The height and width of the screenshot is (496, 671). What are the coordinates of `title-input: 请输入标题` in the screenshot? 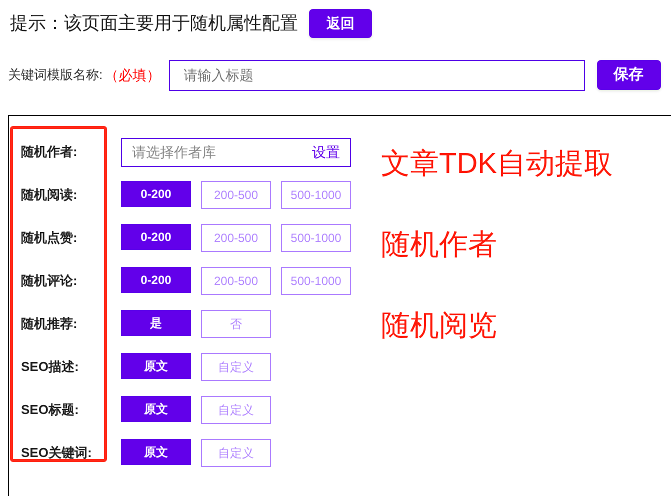 It's located at (376, 75).